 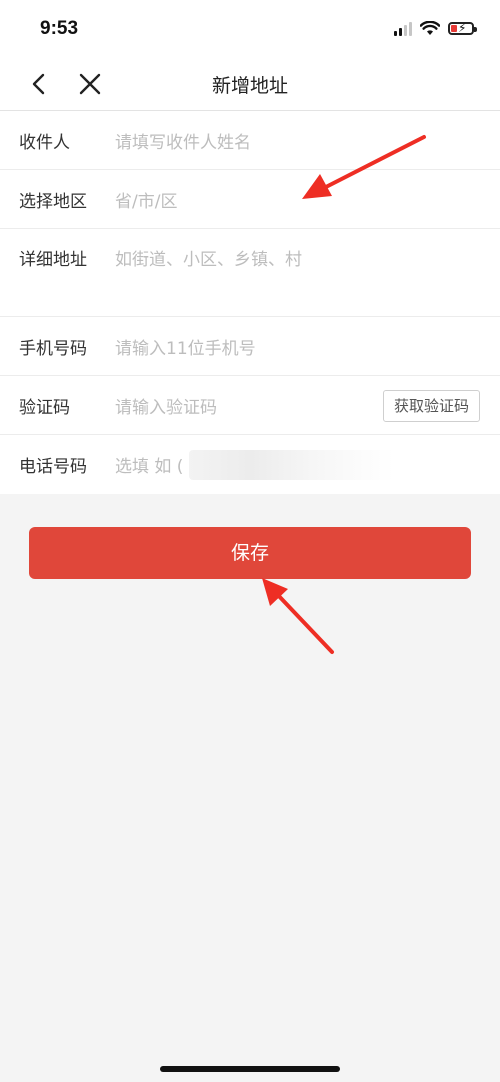 What do you see at coordinates (298, 616) in the screenshot?
I see `arrow-to-save-icon` at bounding box center [298, 616].